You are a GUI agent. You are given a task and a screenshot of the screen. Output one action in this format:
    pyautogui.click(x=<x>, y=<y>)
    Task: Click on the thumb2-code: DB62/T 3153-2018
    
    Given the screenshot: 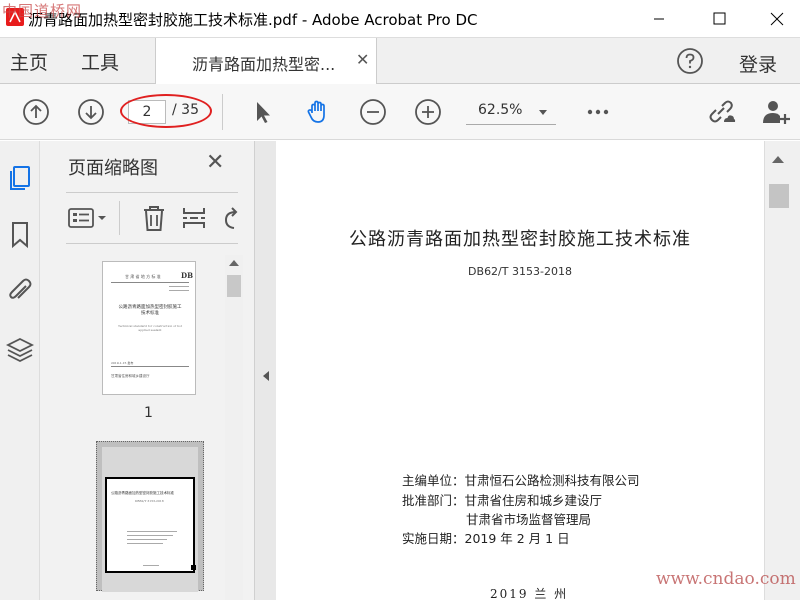 What is the action you would take?
    pyautogui.click(x=149, y=501)
    